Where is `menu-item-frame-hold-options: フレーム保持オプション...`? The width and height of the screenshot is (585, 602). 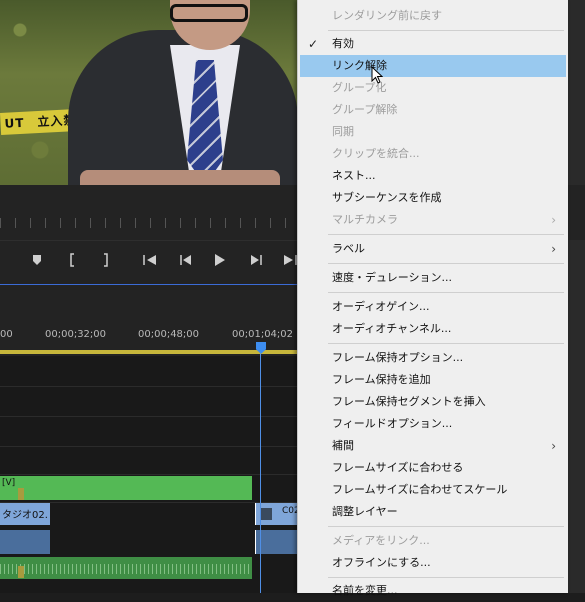 menu-item-frame-hold-options: フレーム保持オプション... is located at coordinates (433, 358).